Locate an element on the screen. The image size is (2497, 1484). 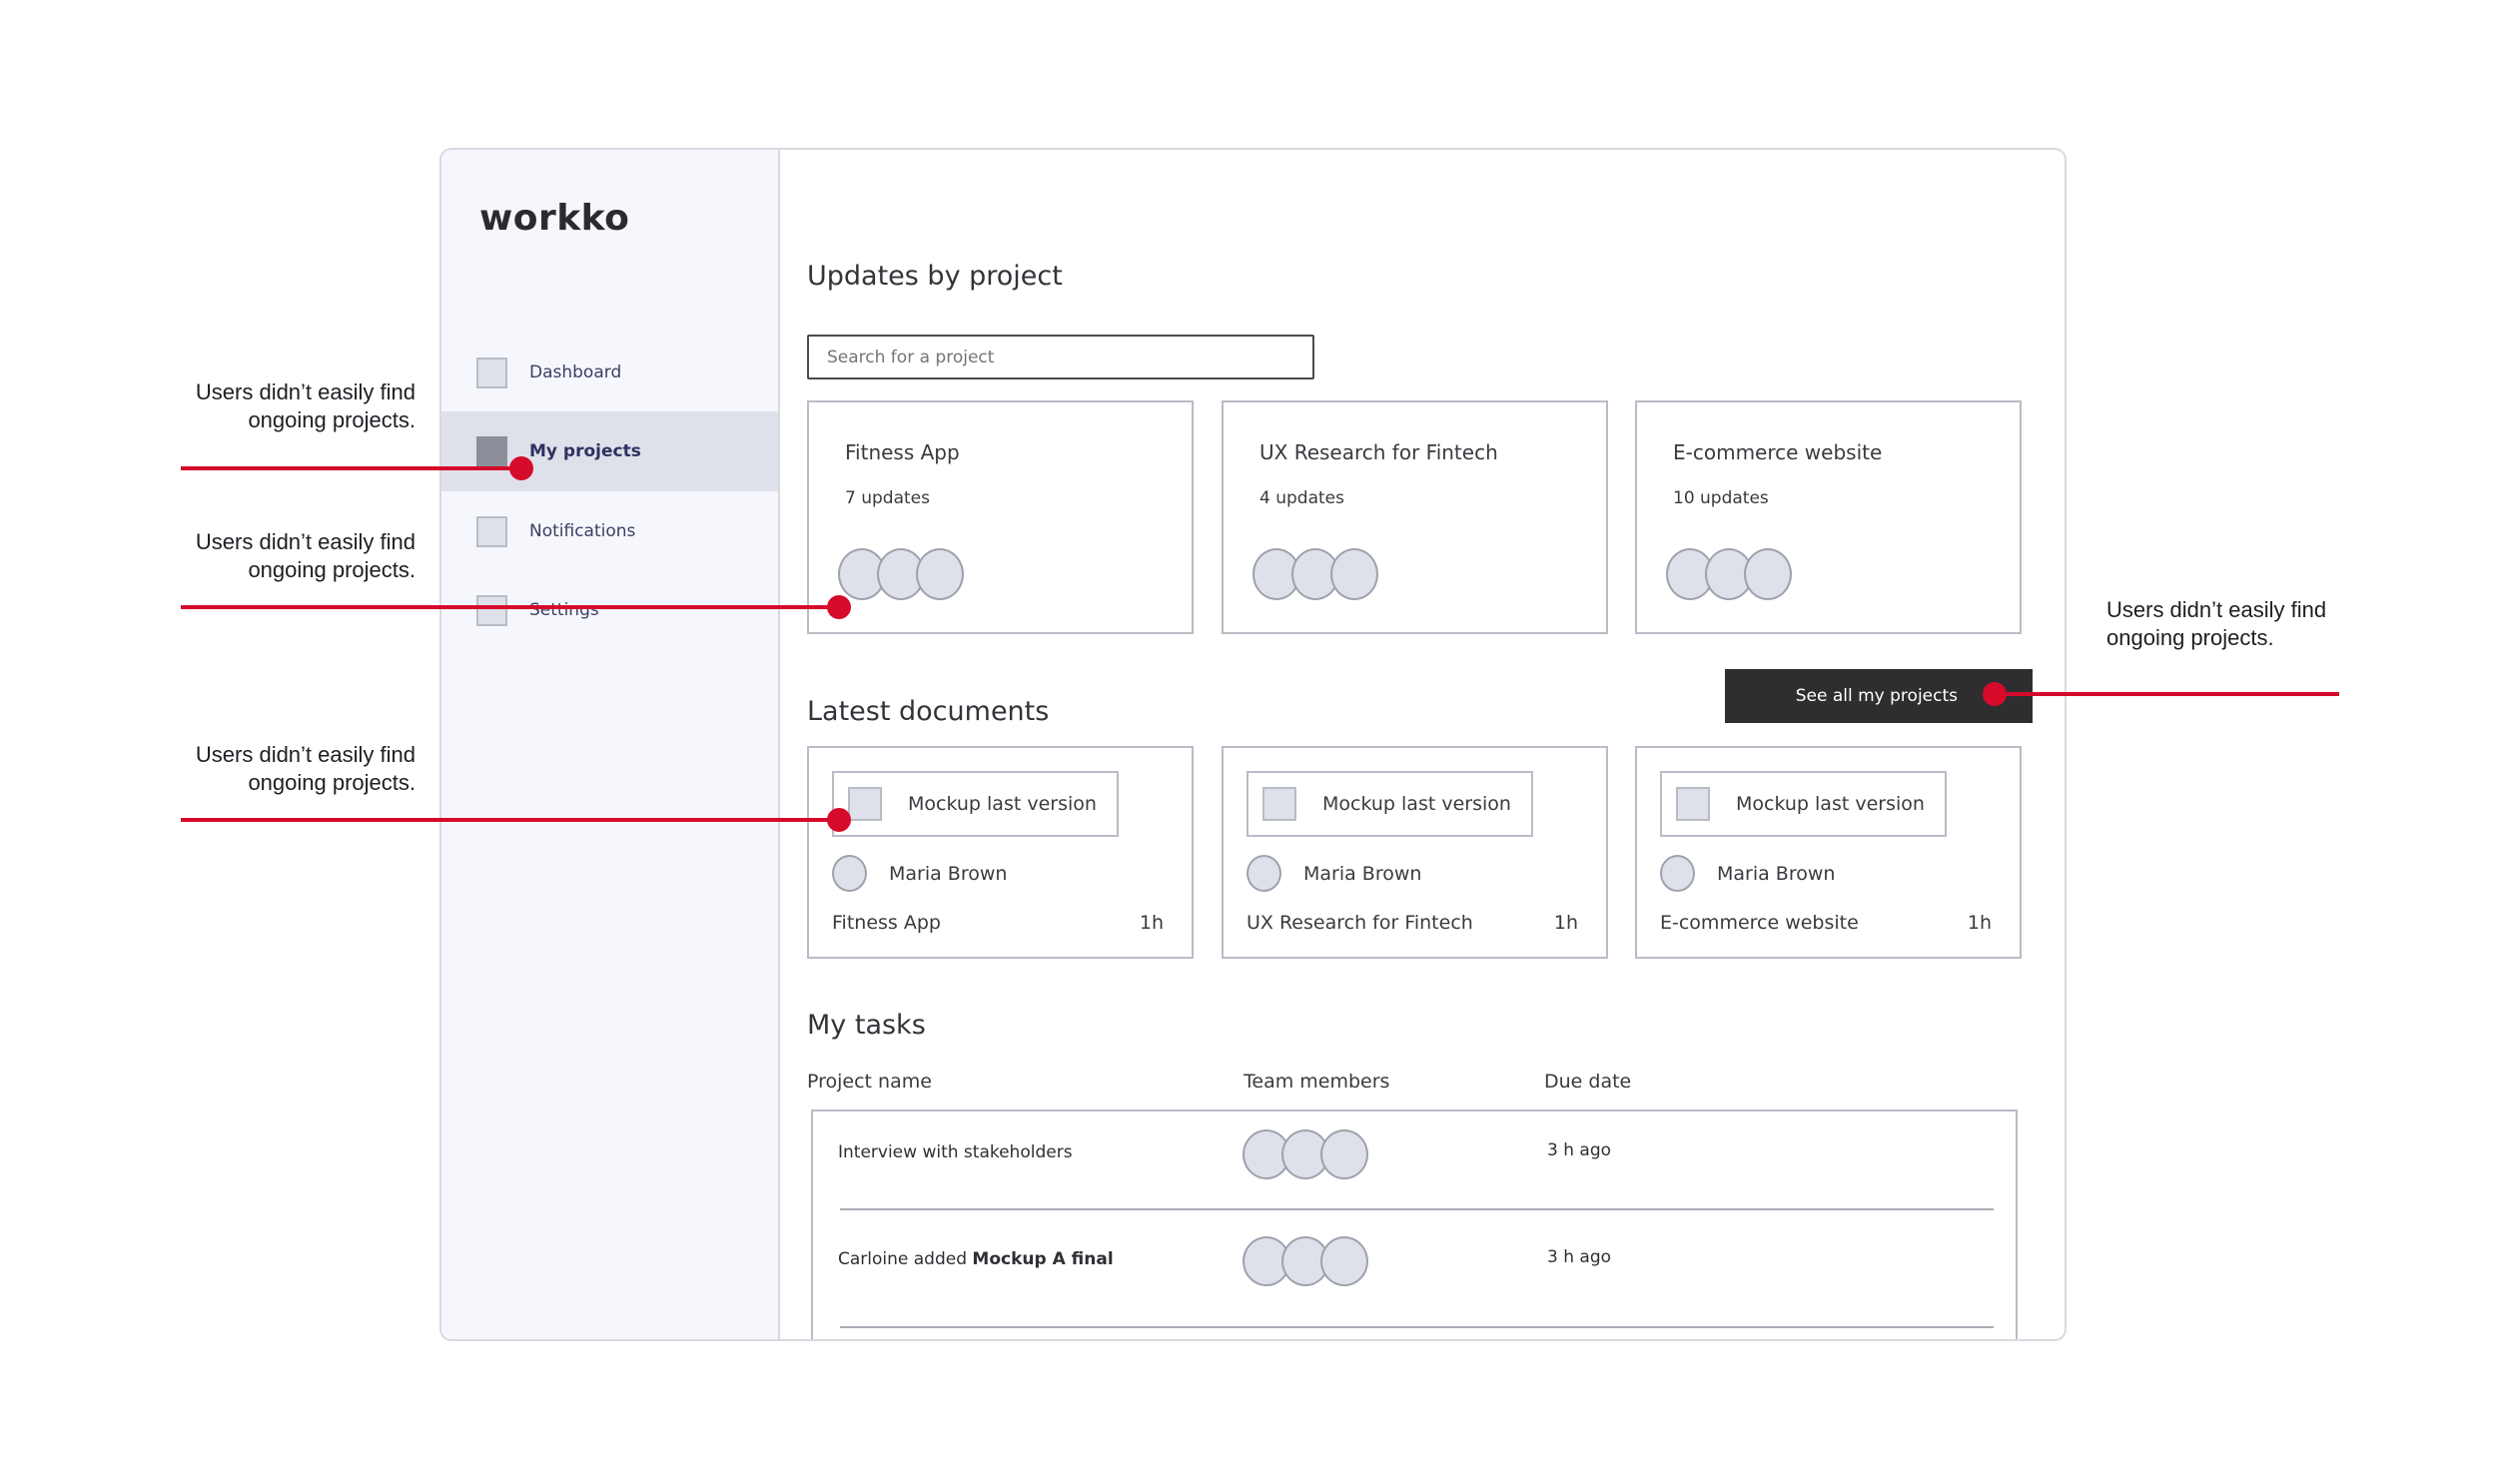
sidebar-item-label: Notifications is located at coordinates (582, 531).